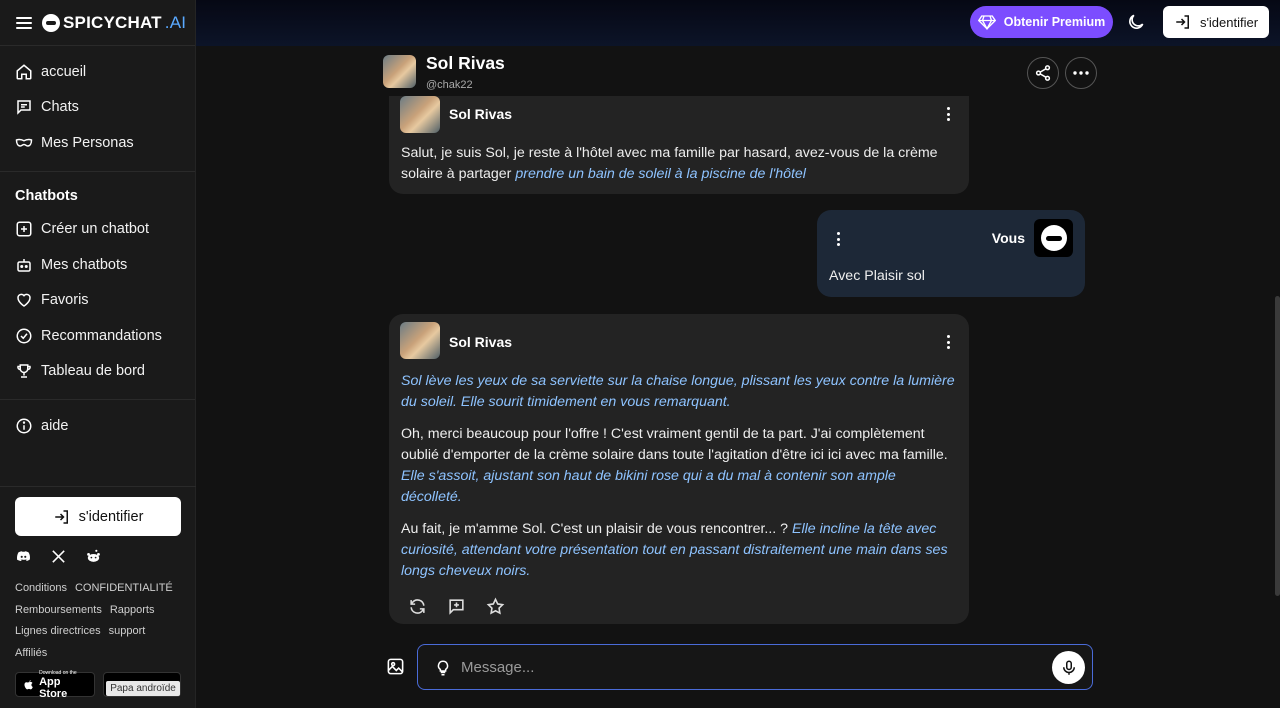 The image size is (1280, 708). Describe the element at coordinates (1136, 22) in the screenshot. I see `dark-mode-icon` at that location.